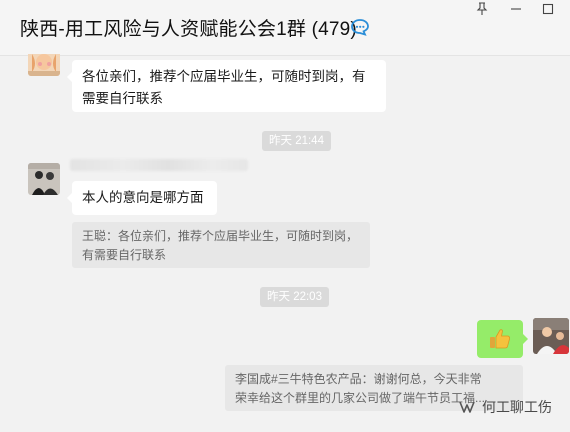 This screenshot has height=432, width=570. I want to click on maximize-icon, so click(548, 10).